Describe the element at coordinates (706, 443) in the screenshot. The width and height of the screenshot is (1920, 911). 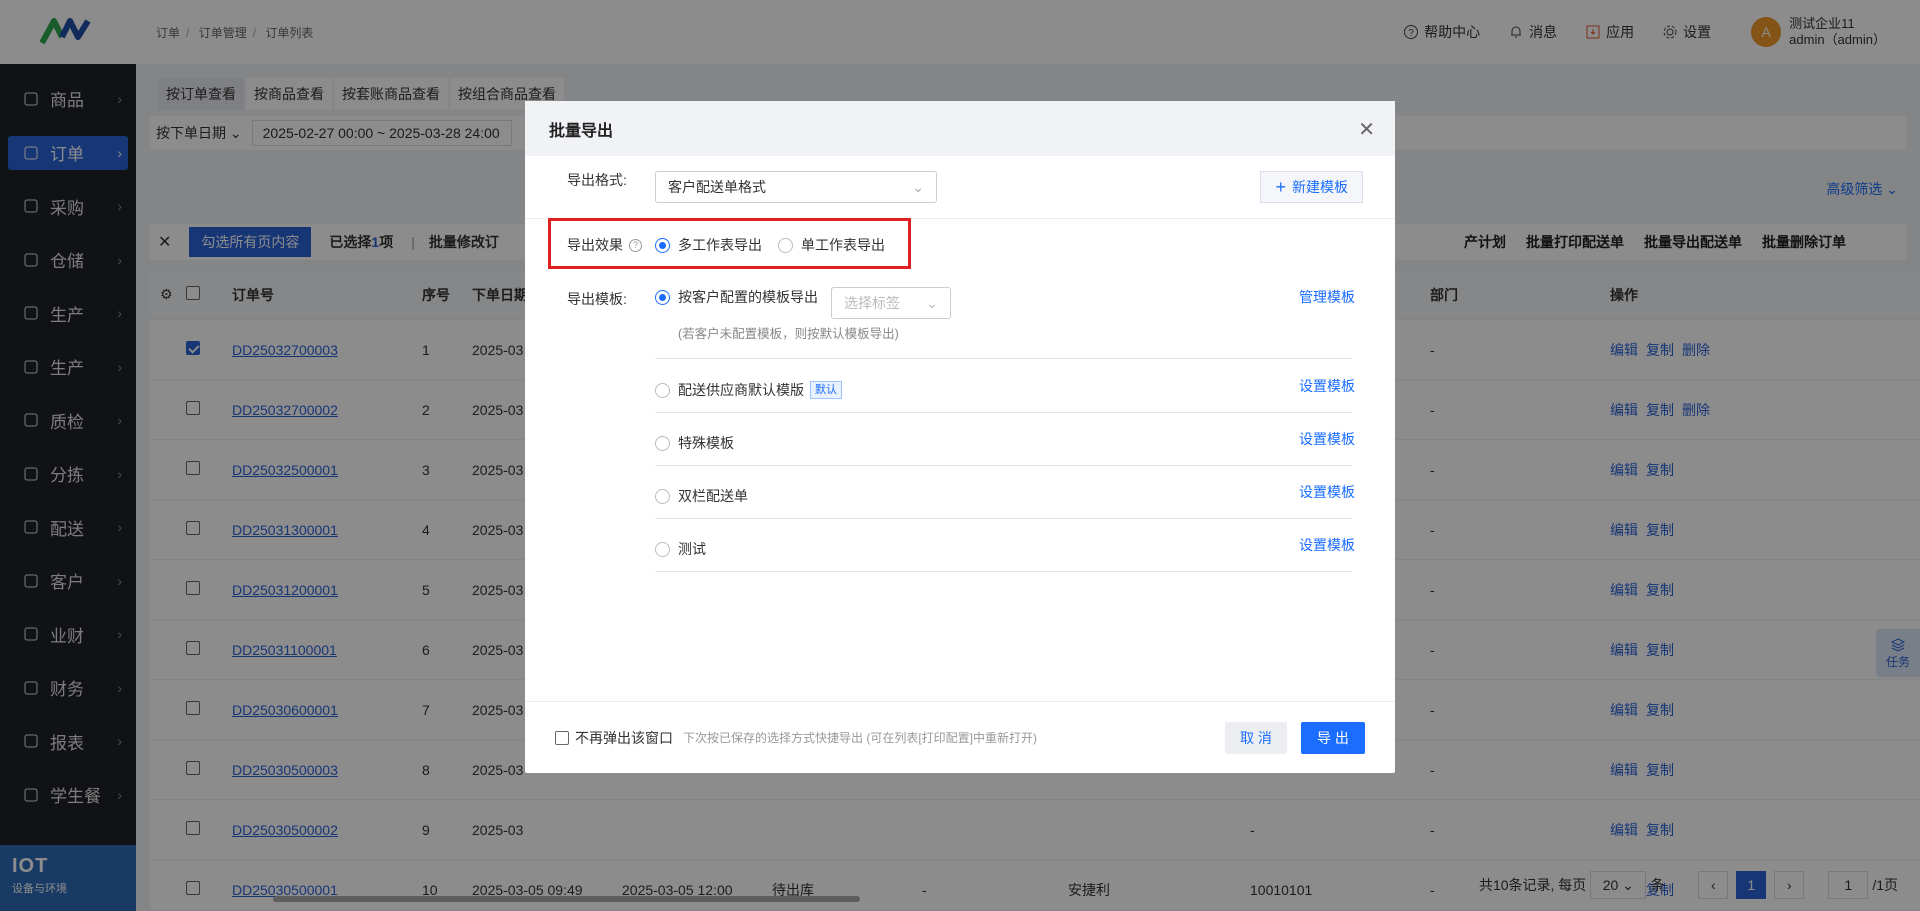
I see `template-name: 特殊模板` at that location.